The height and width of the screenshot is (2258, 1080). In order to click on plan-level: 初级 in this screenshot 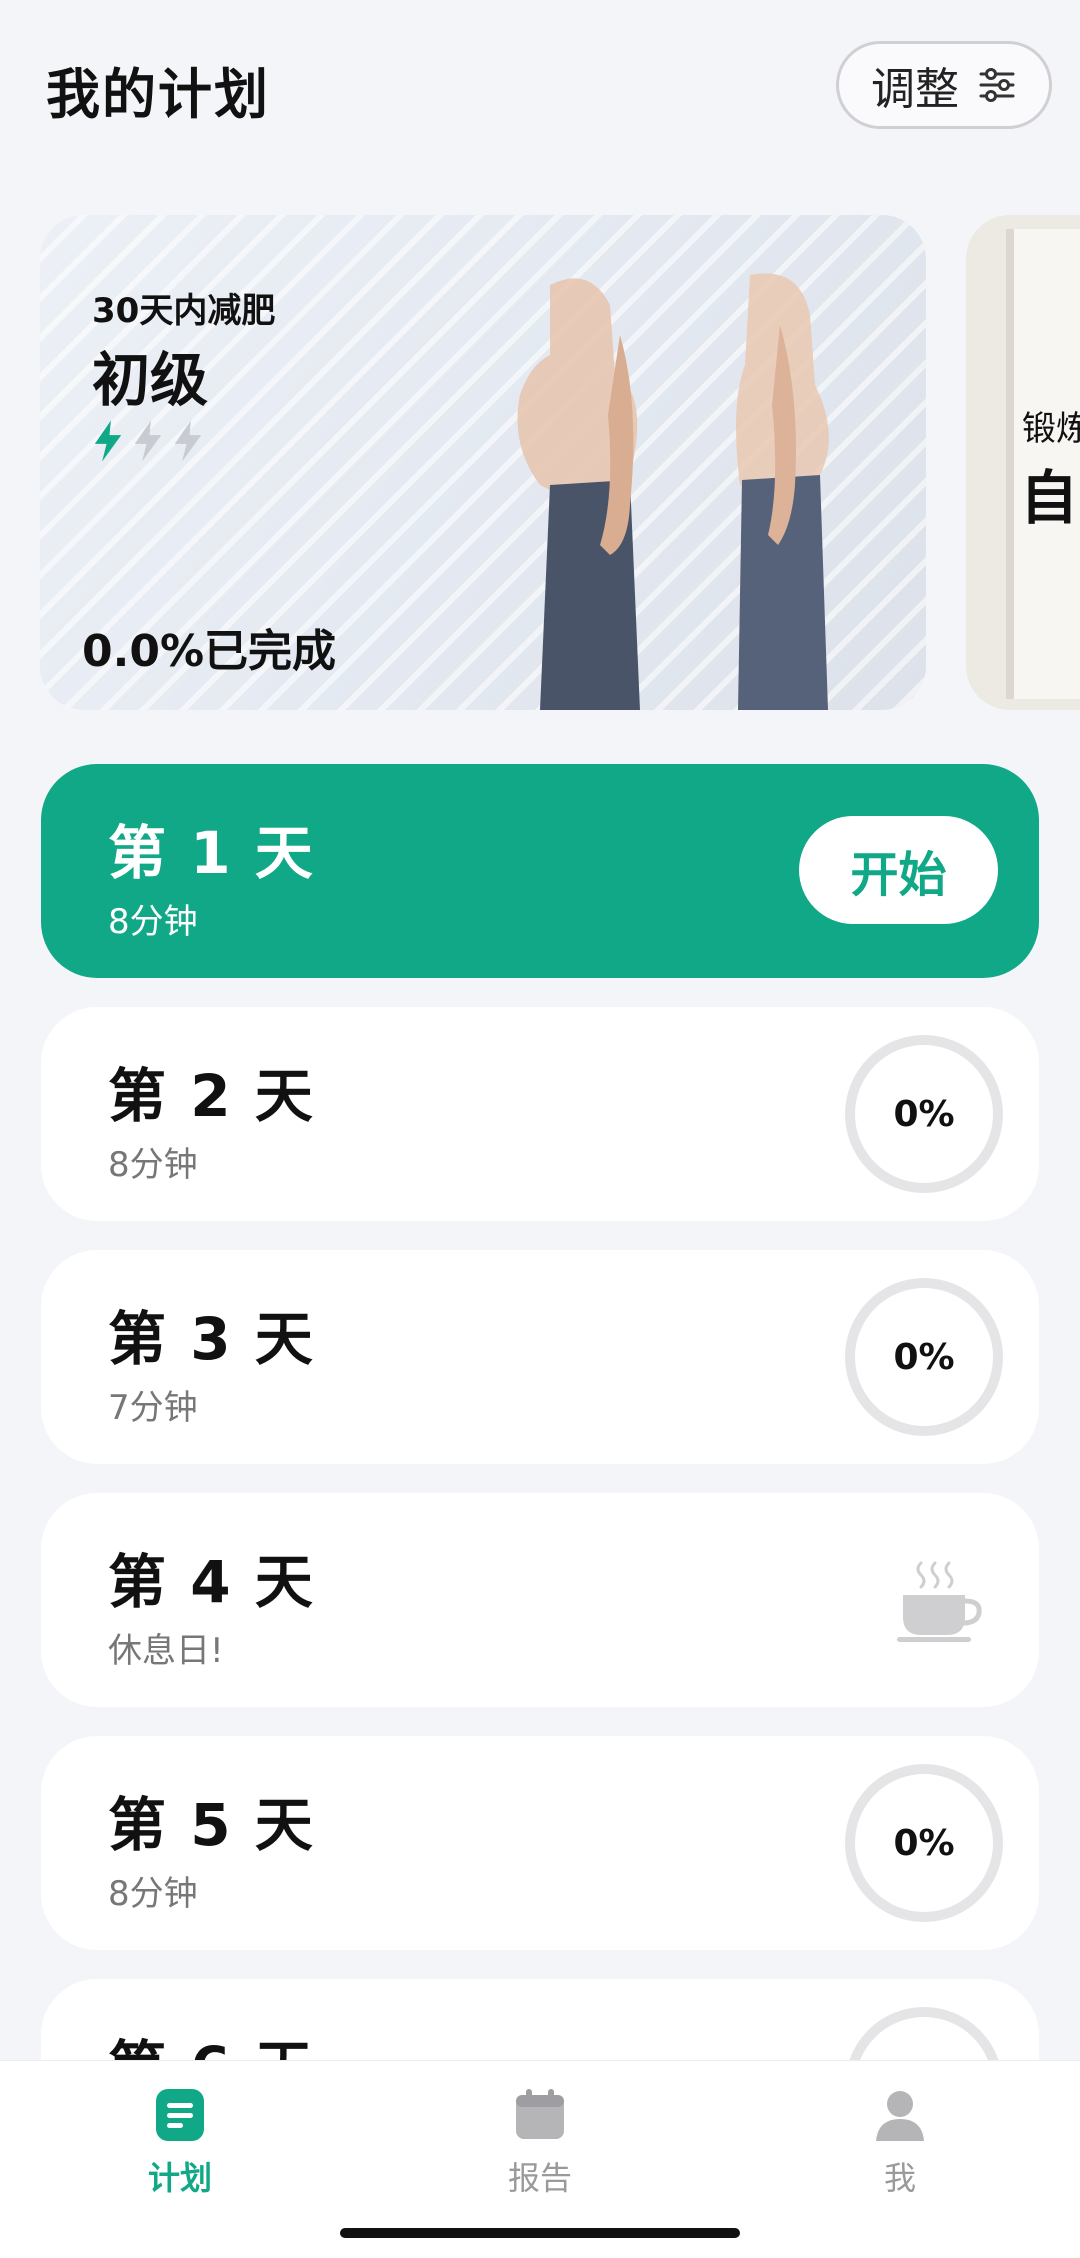, I will do `click(150, 380)`.